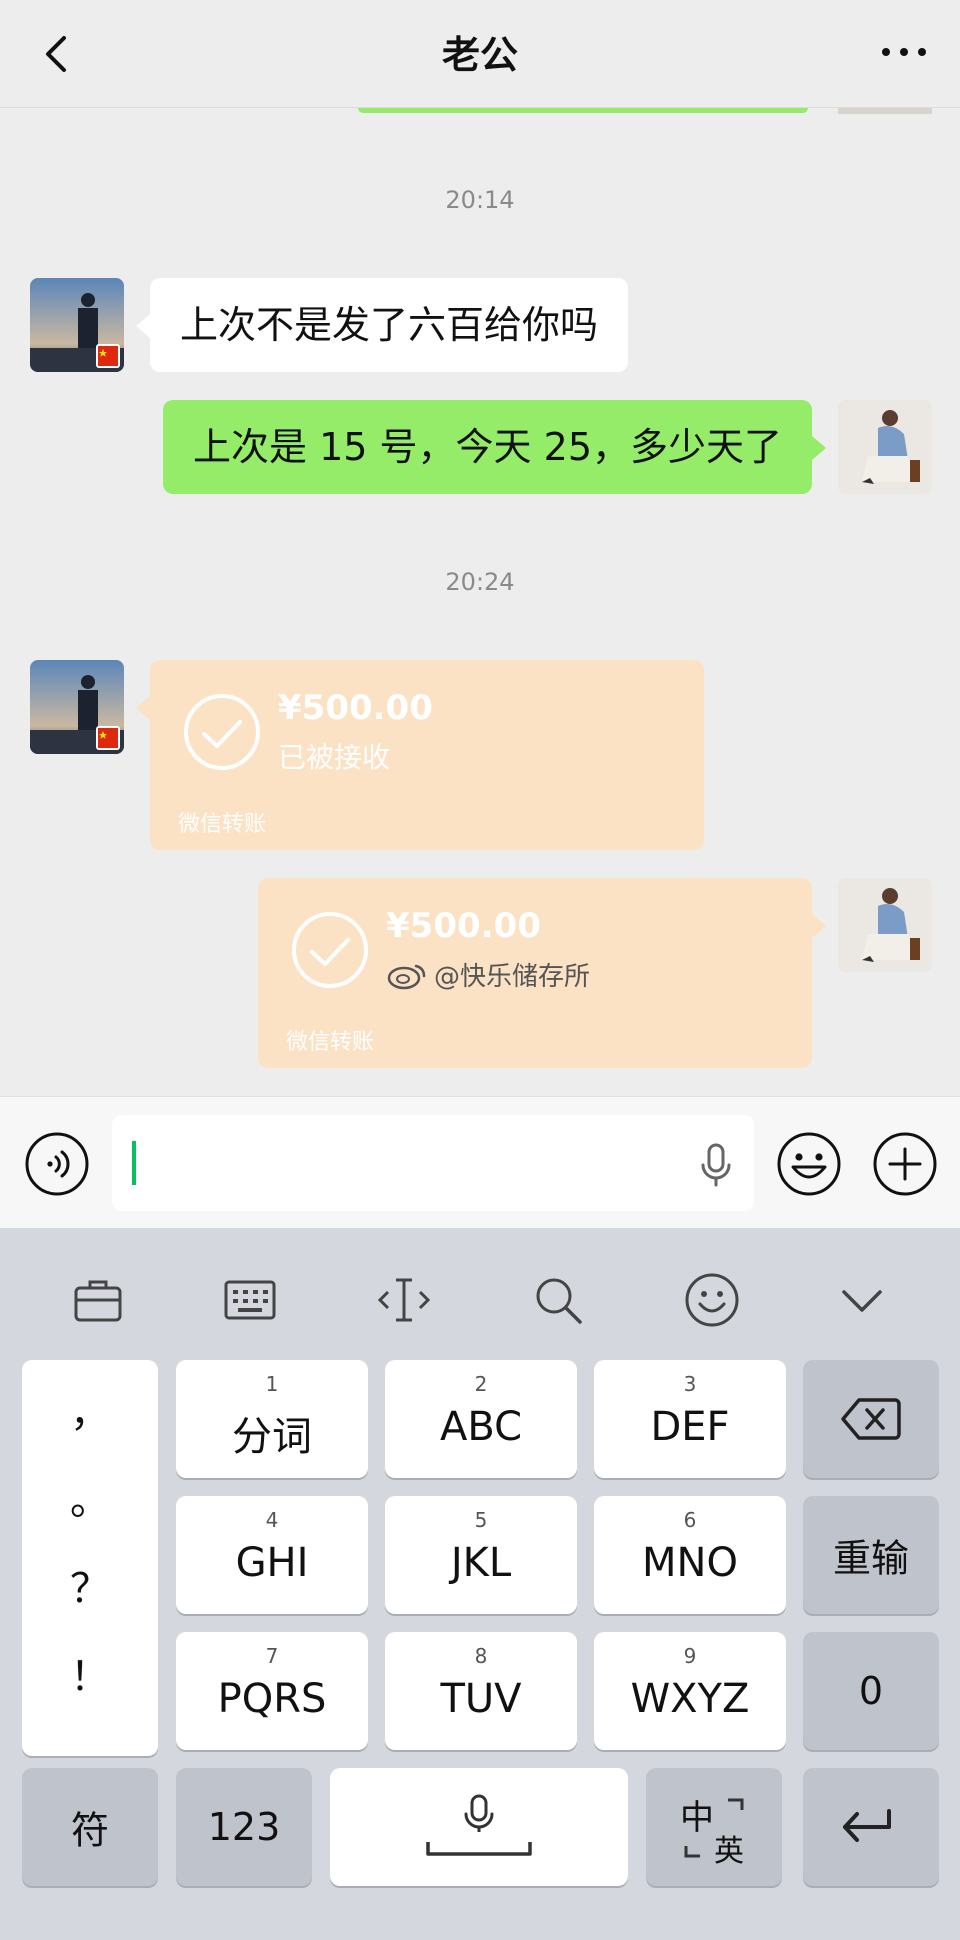 The width and height of the screenshot is (960, 1940). I want to click on chat-header: 老公, so click(480, 54).